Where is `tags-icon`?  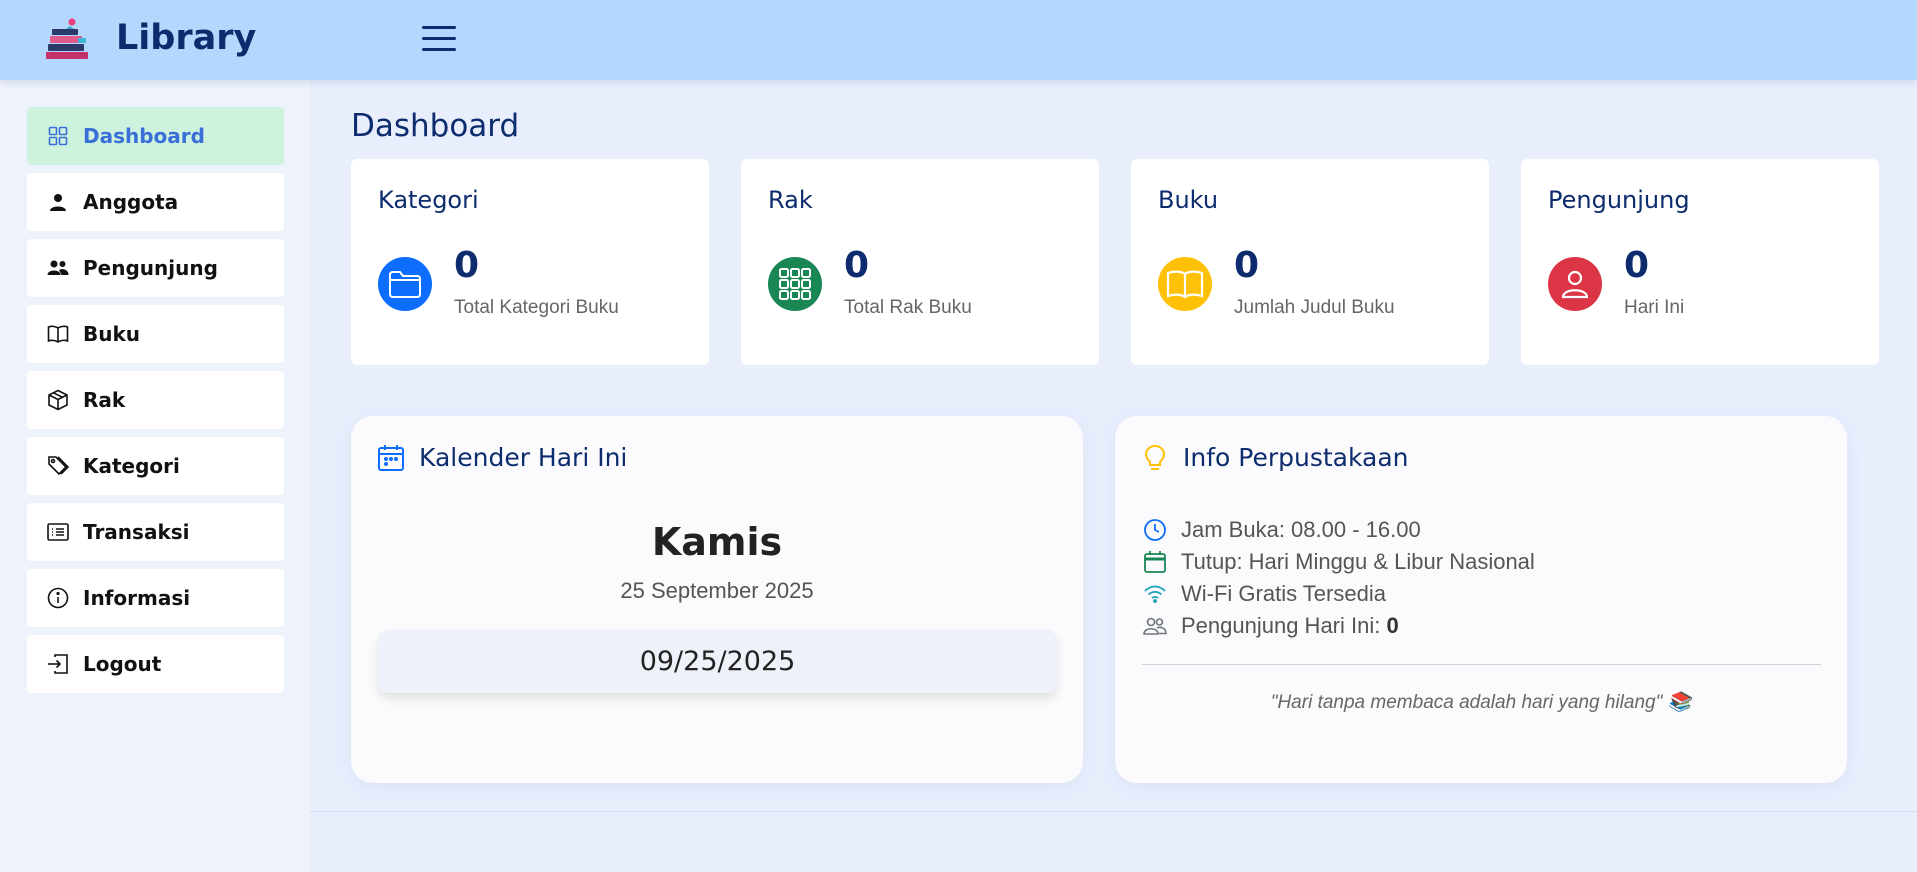
tags-icon is located at coordinates (58, 466).